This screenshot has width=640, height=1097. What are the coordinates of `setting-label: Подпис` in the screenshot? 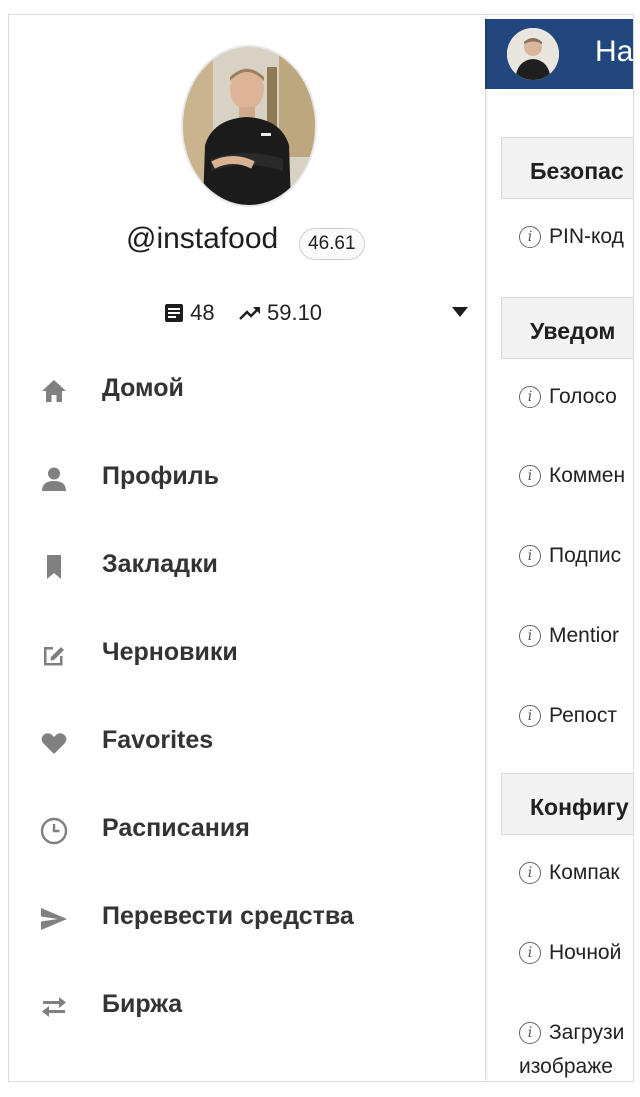 It's located at (585, 555).